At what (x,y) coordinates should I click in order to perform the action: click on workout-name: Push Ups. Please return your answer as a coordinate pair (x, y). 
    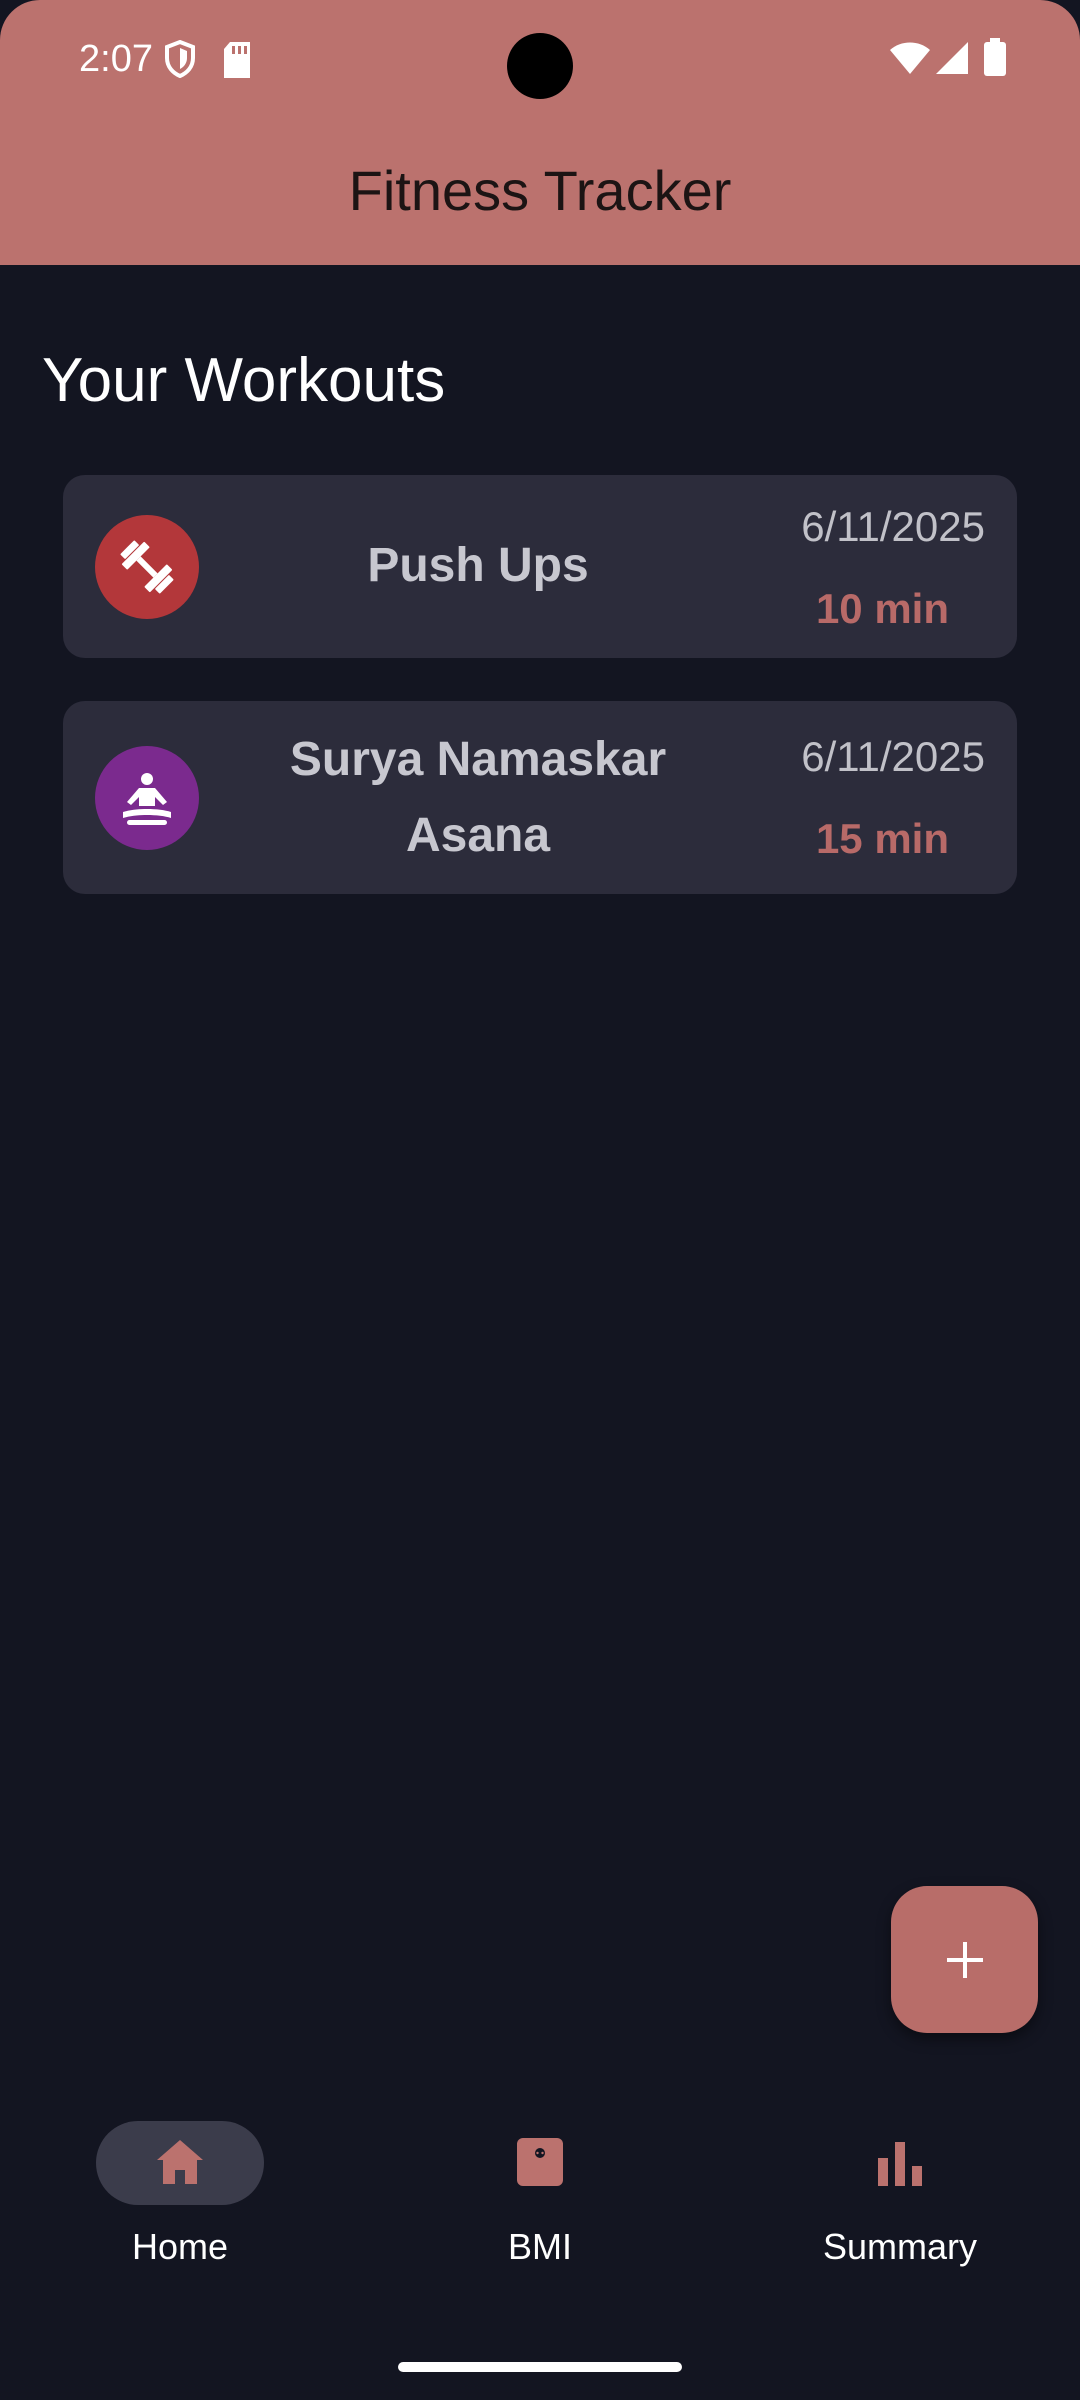
    Looking at the image, I should click on (478, 565).